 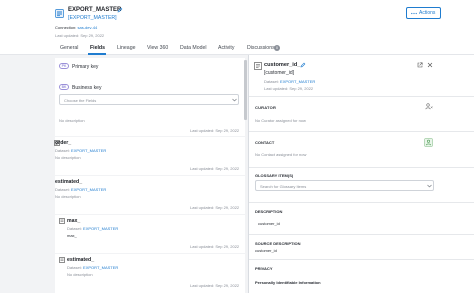 What do you see at coordinates (87, 27) in the screenshot?
I see `connection-link: sas-dev-44` at bounding box center [87, 27].